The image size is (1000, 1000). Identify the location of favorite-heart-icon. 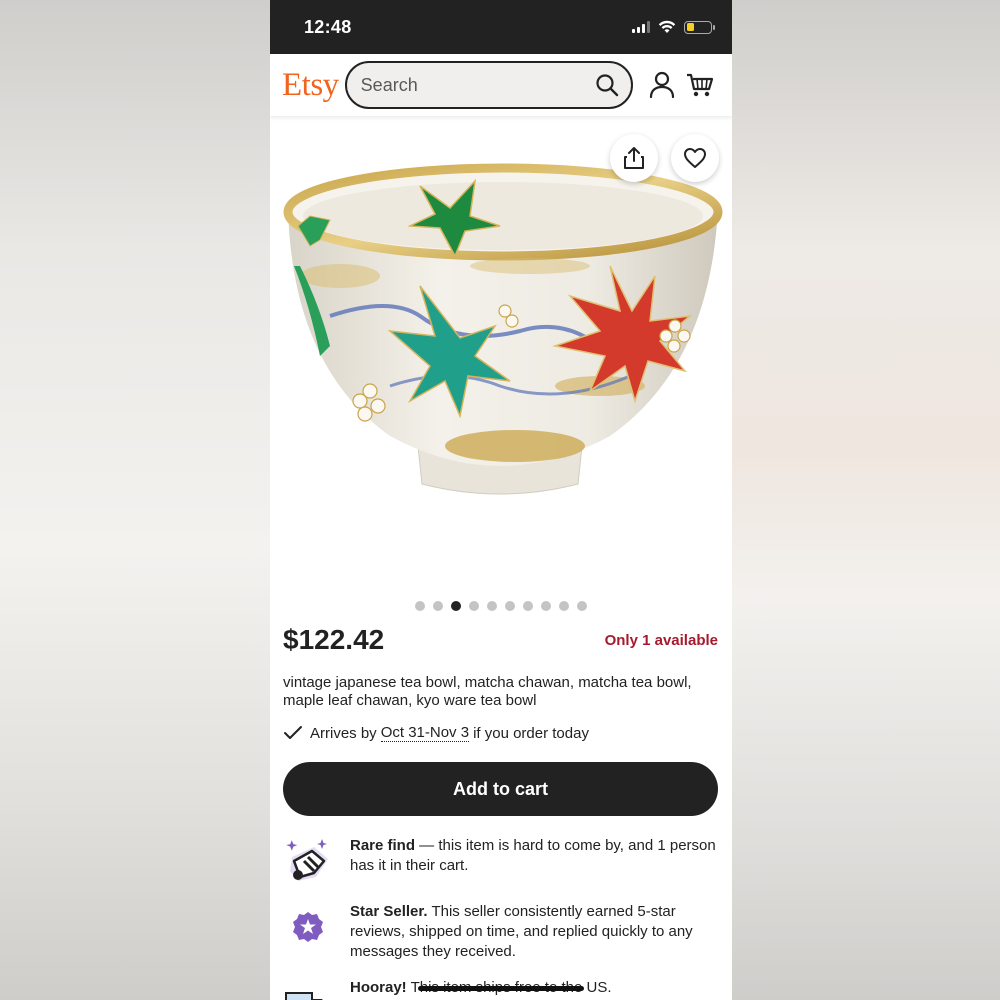
(695, 158).